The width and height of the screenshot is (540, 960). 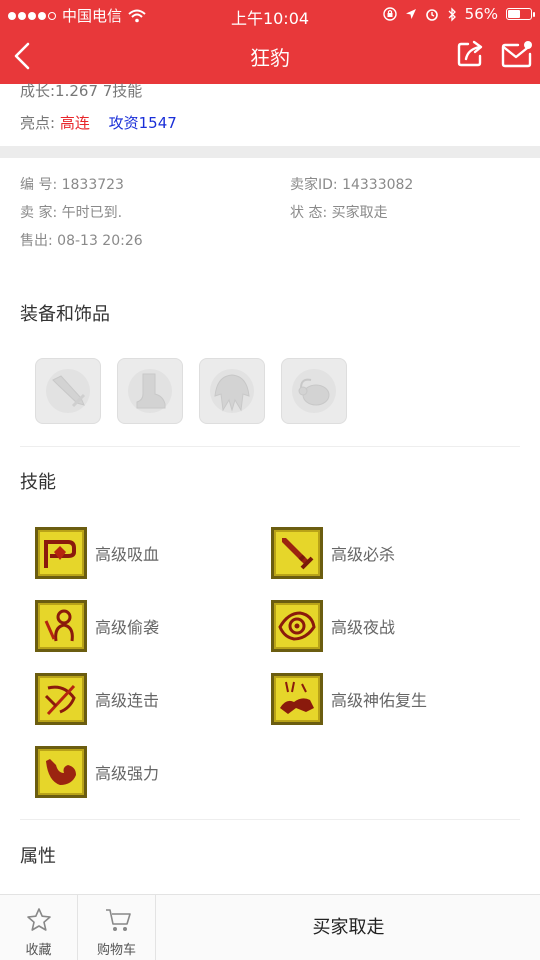 What do you see at coordinates (97, 553) in the screenshot?
I see `skill-item: 高级吸血` at bounding box center [97, 553].